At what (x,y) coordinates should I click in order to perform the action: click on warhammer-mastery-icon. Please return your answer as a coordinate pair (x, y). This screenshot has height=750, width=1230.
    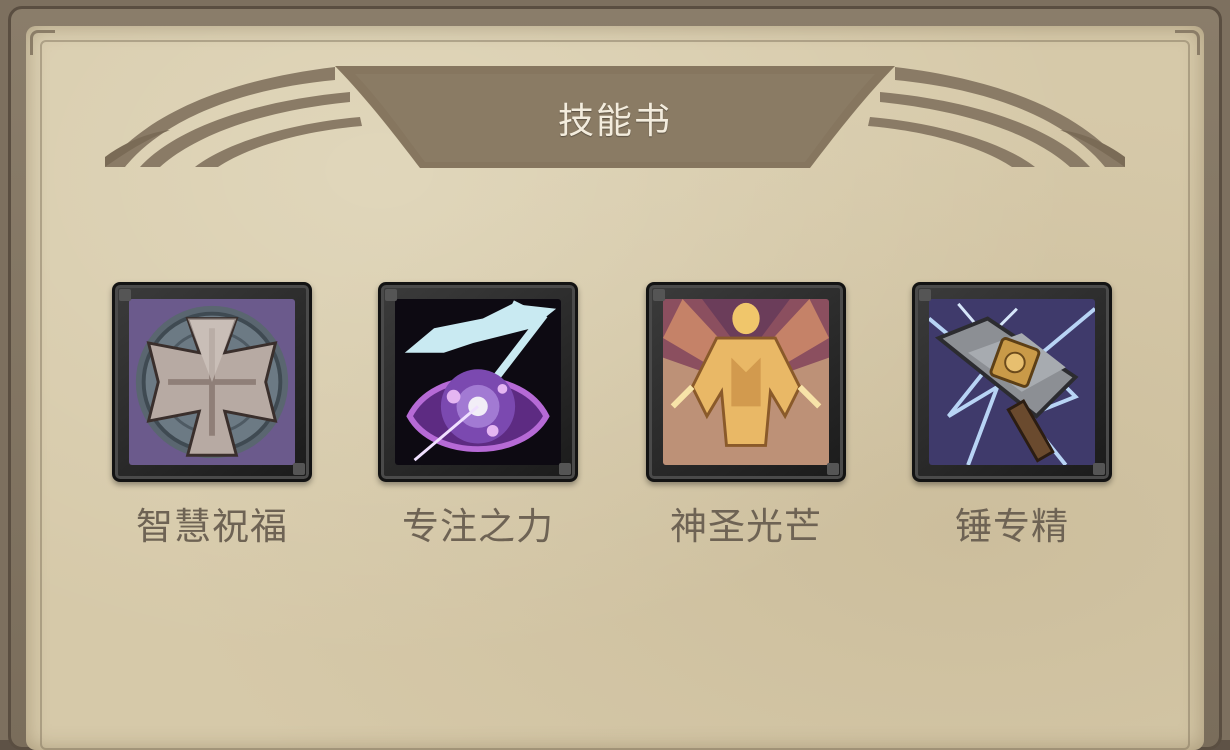
    Looking at the image, I should click on (1012, 382).